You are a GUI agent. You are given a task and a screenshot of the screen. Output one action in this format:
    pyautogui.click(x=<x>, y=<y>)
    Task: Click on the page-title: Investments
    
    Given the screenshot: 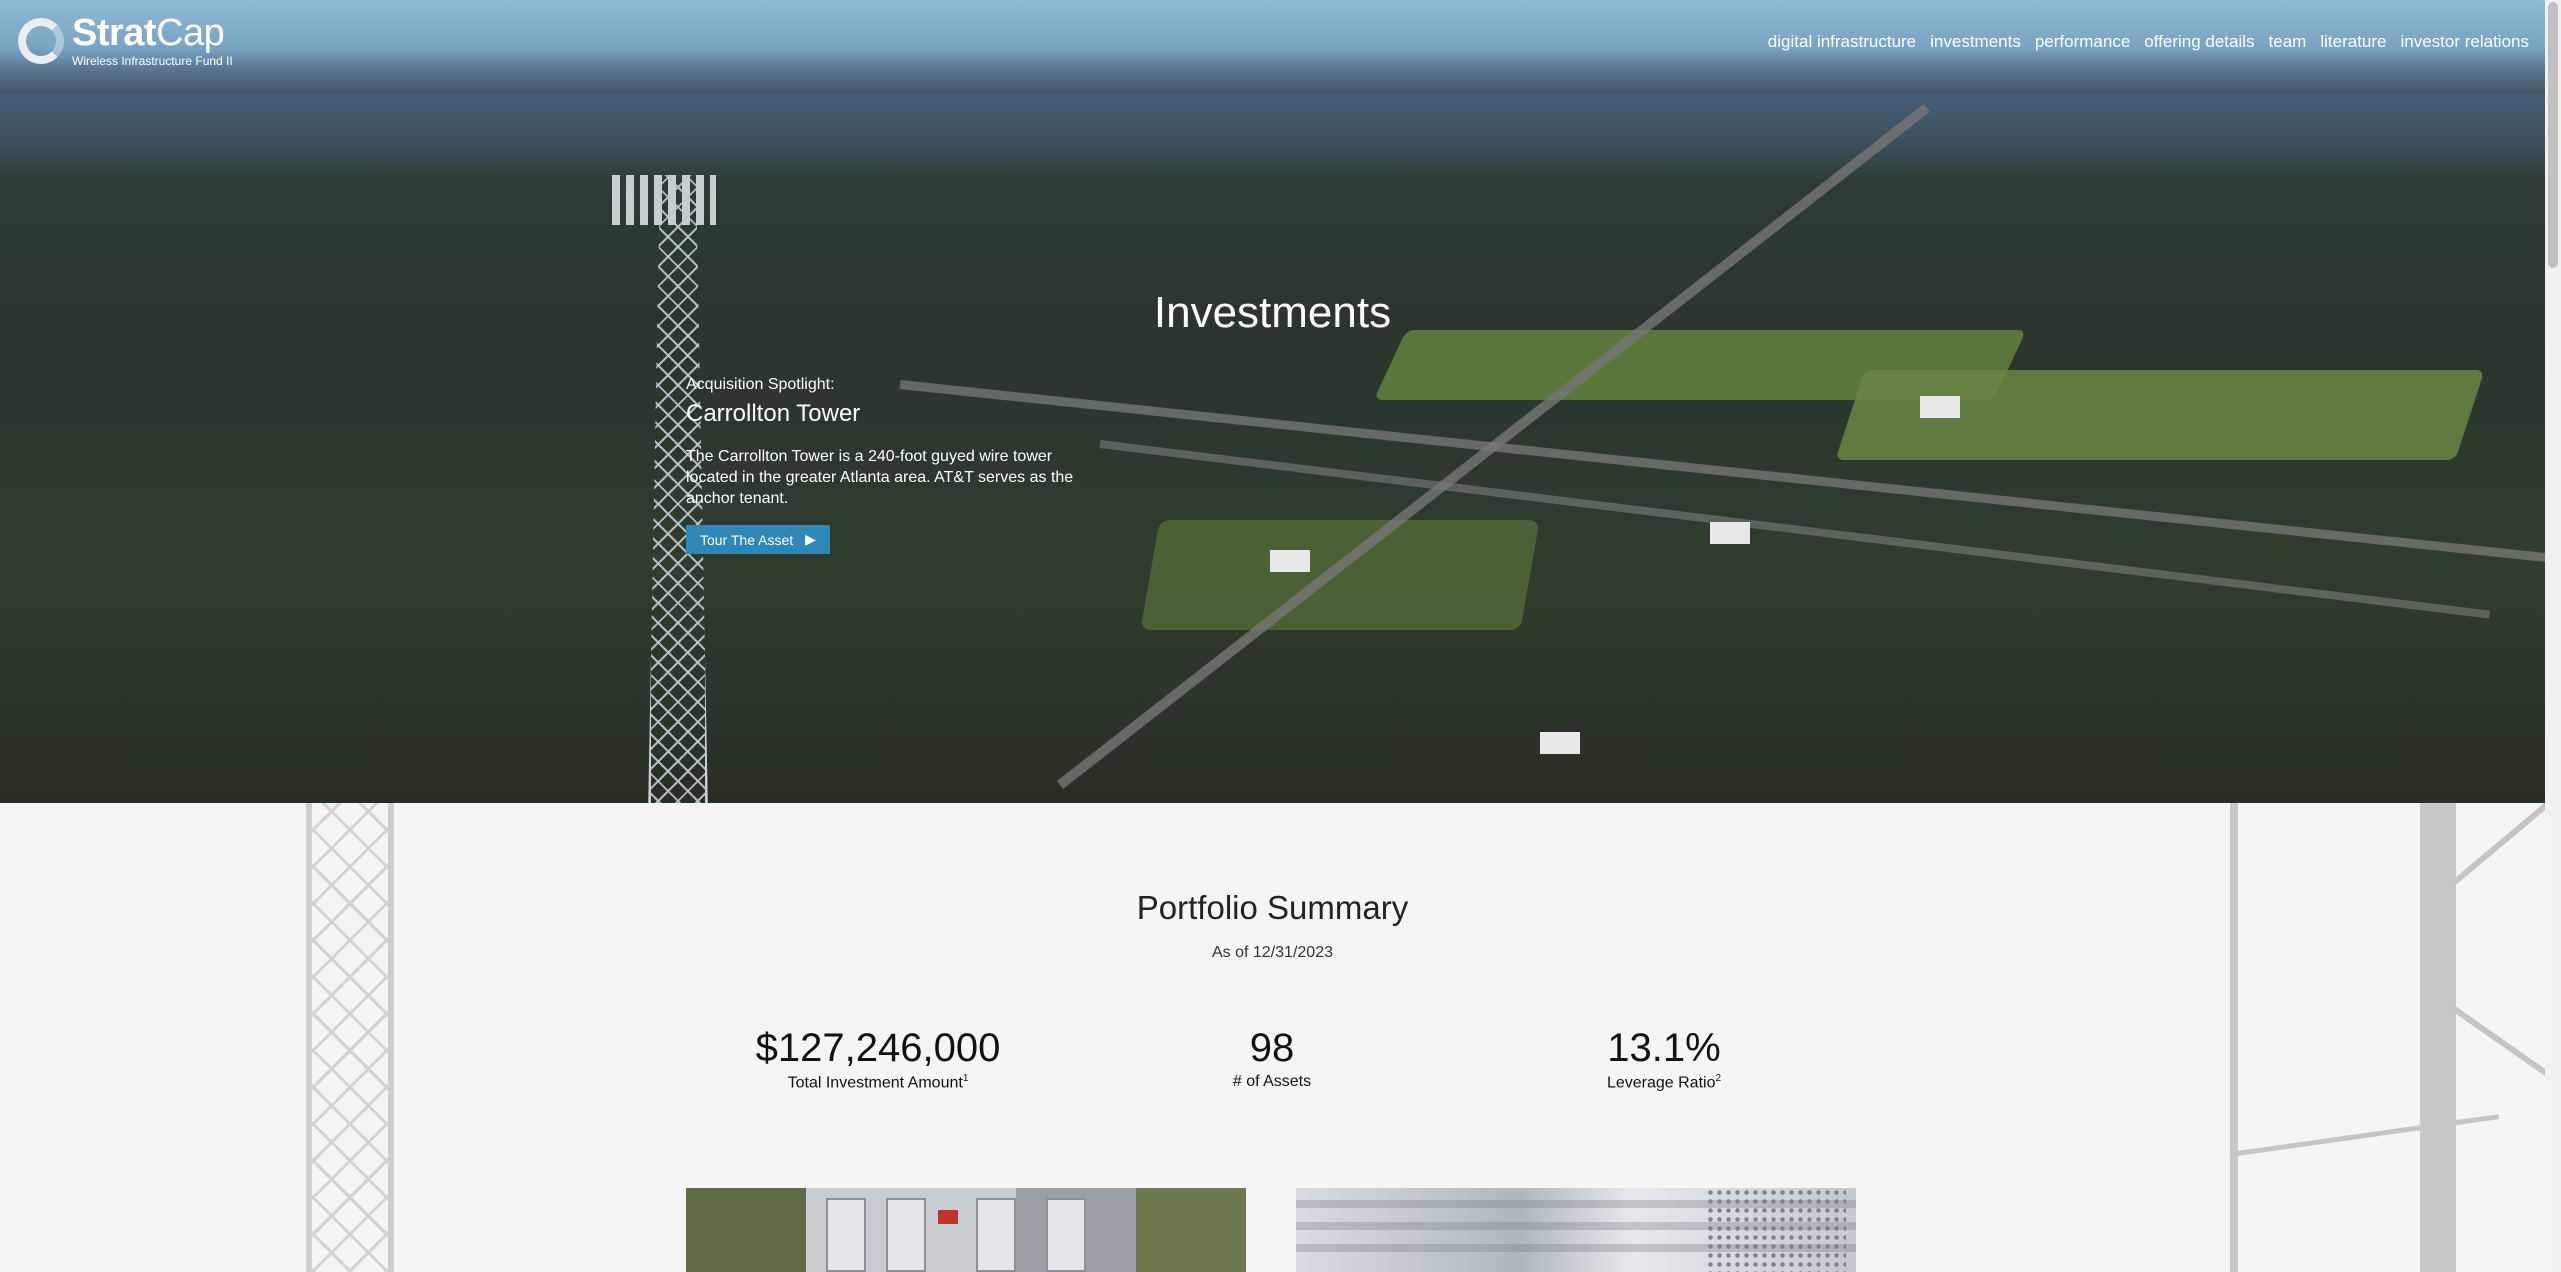 What is the action you would take?
    pyautogui.click(x=1272, y=312)
    